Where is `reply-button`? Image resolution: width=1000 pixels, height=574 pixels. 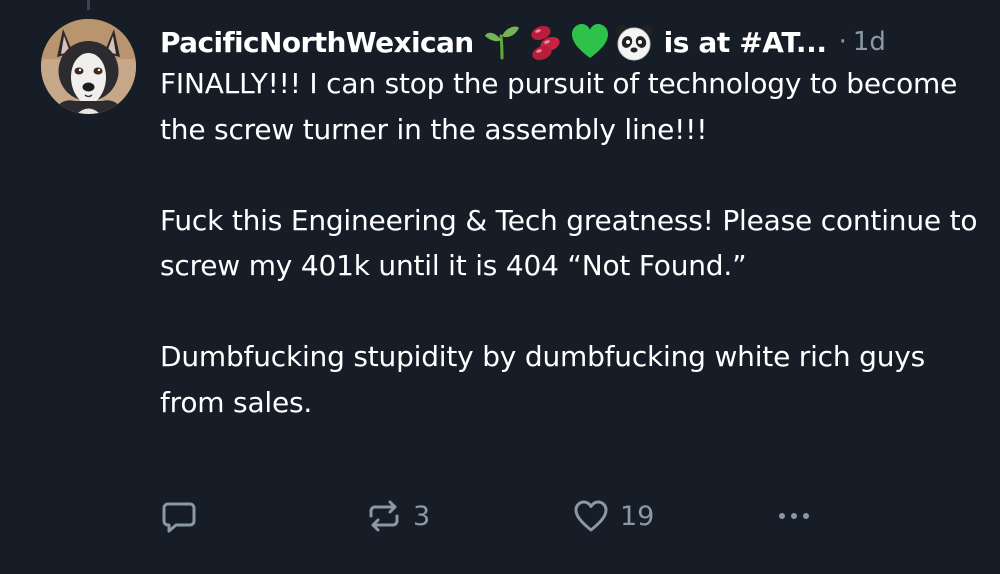 reply-button is located at coordinates (179, 516).